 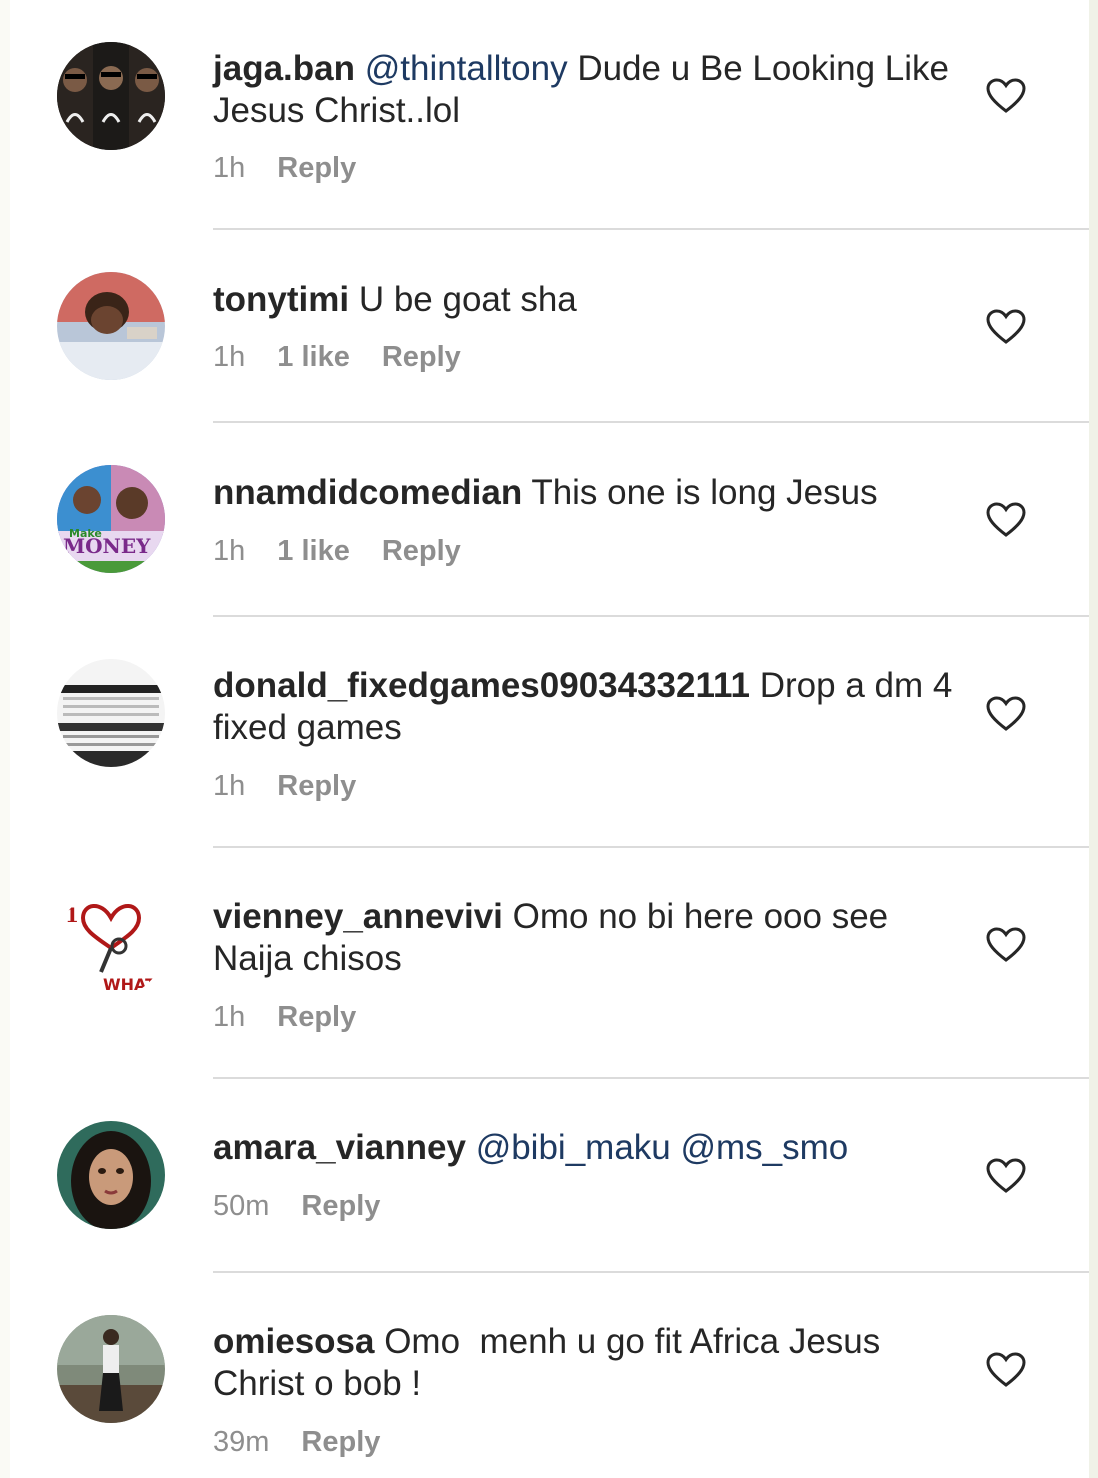 I want to click on comment-username: donald_fixedgames09034332111, so click(x=481, y=685).